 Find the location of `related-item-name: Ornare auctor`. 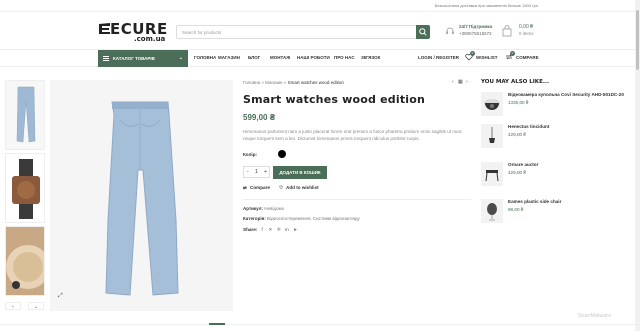

related-item-name: Ornare auctor is located at coordinates (523, 164).